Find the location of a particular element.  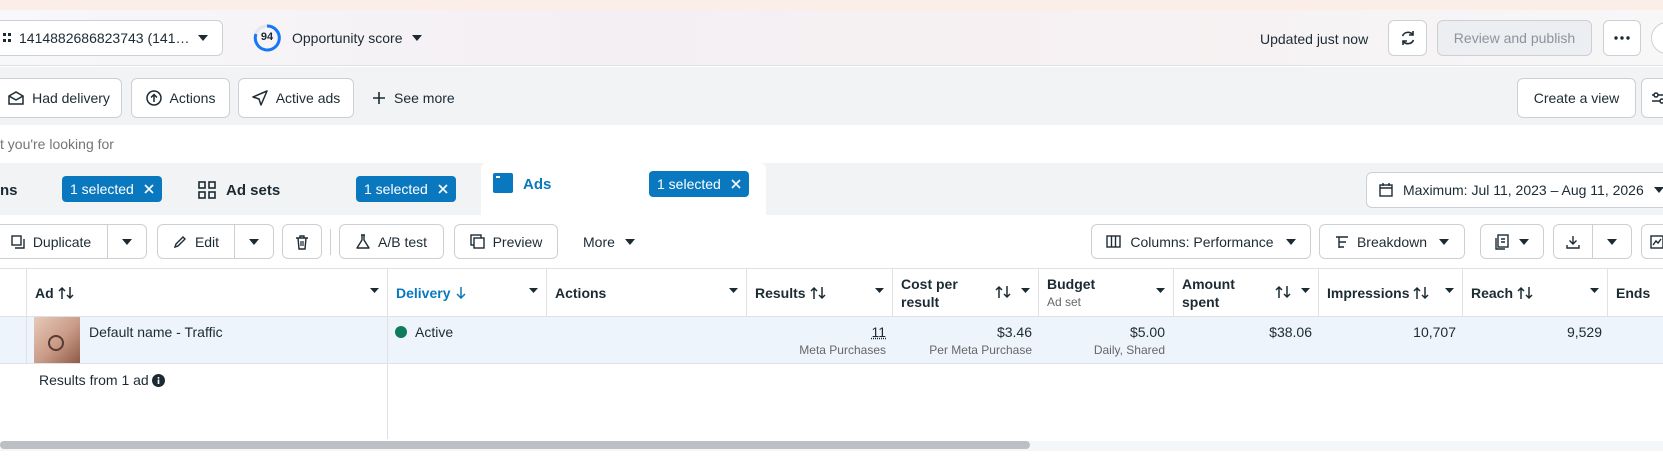

see-more-button: See more is located at coordinates (422, 98).